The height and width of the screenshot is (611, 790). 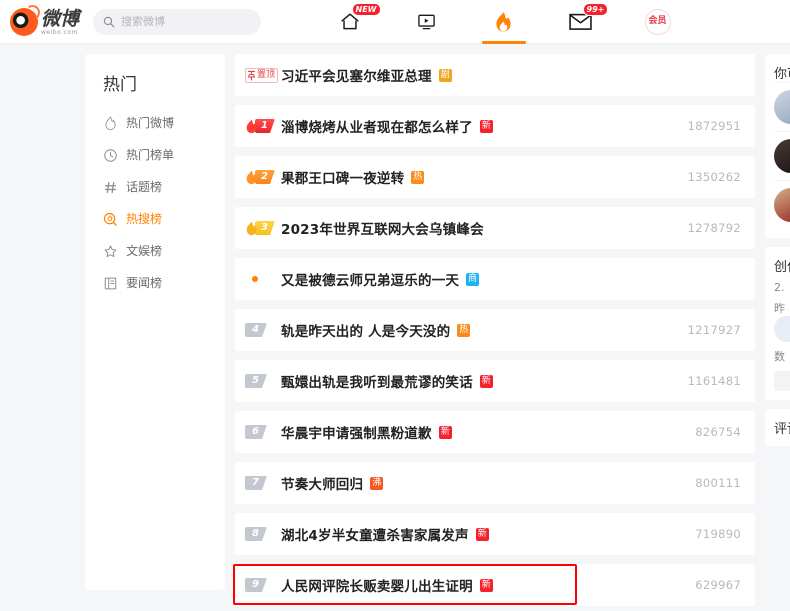 What do you see at coordinates (251, 228) in the screenshot?
I see `flame-icon` at bounding box center [251, 228].